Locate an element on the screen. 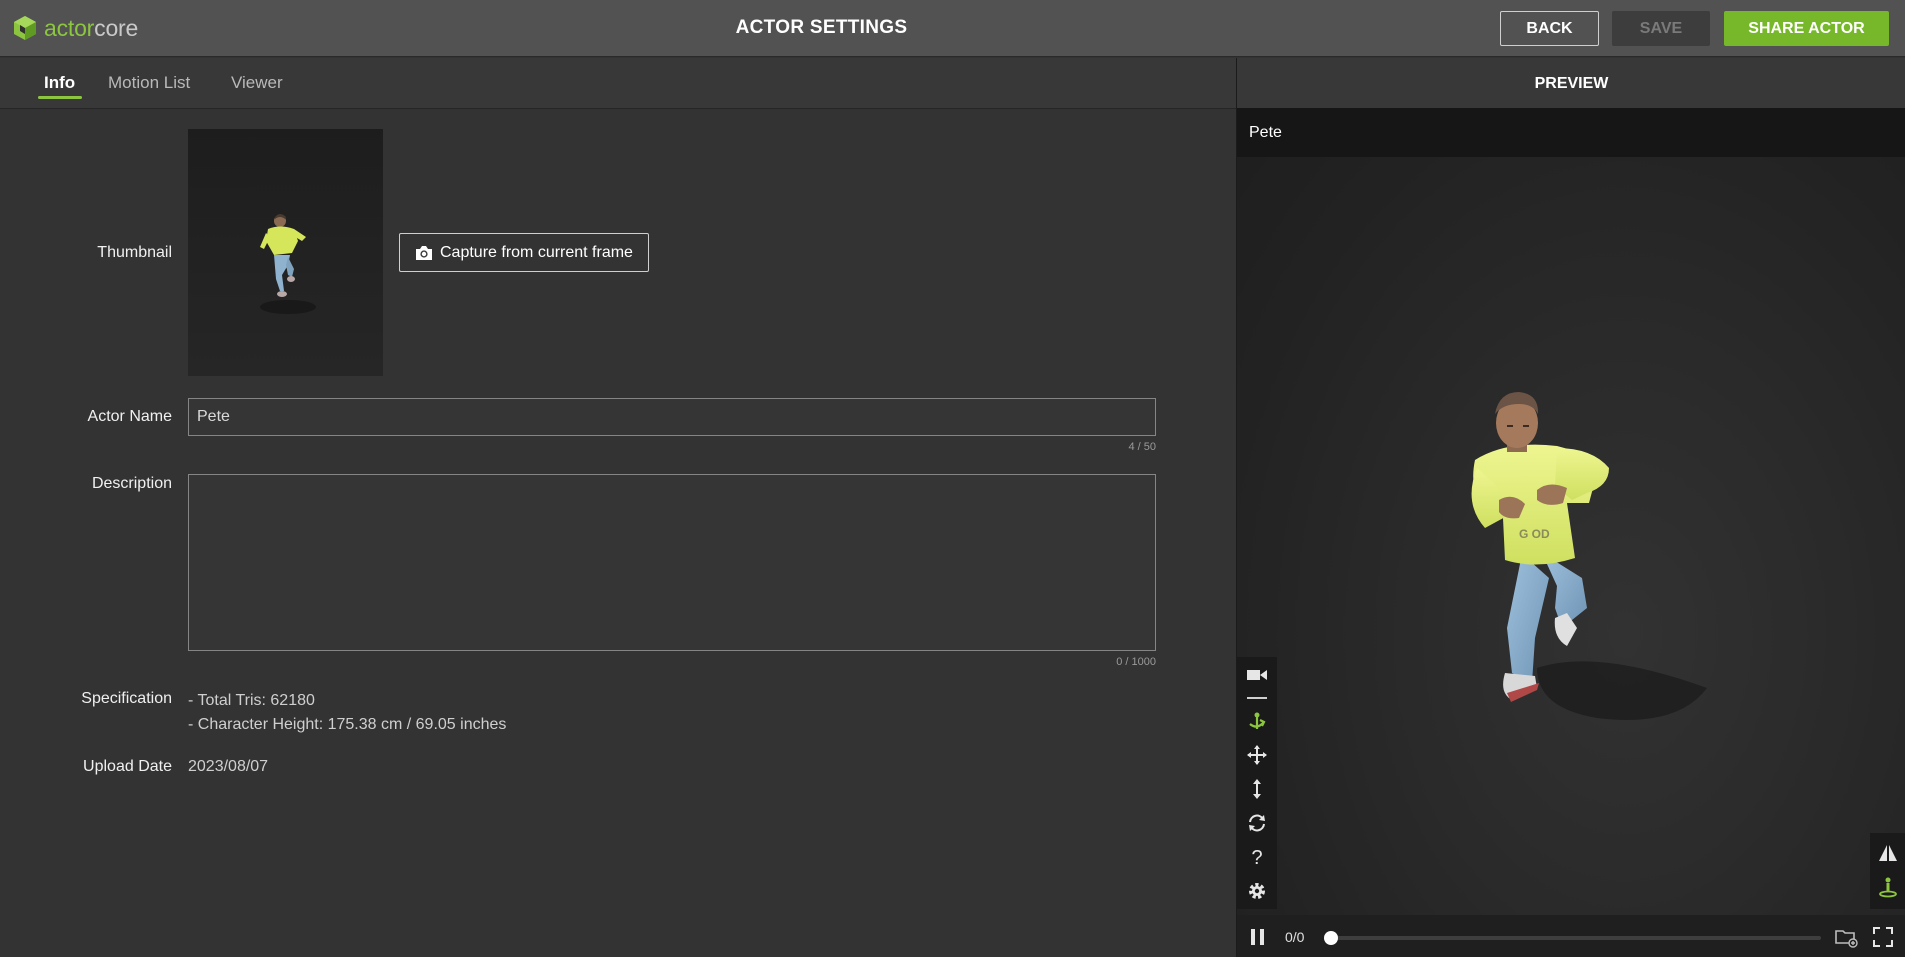 The height and width of the screenshot is (957, 1905). share-actor-button: SHARE ACTOR is located at coordinates (1806, 28).